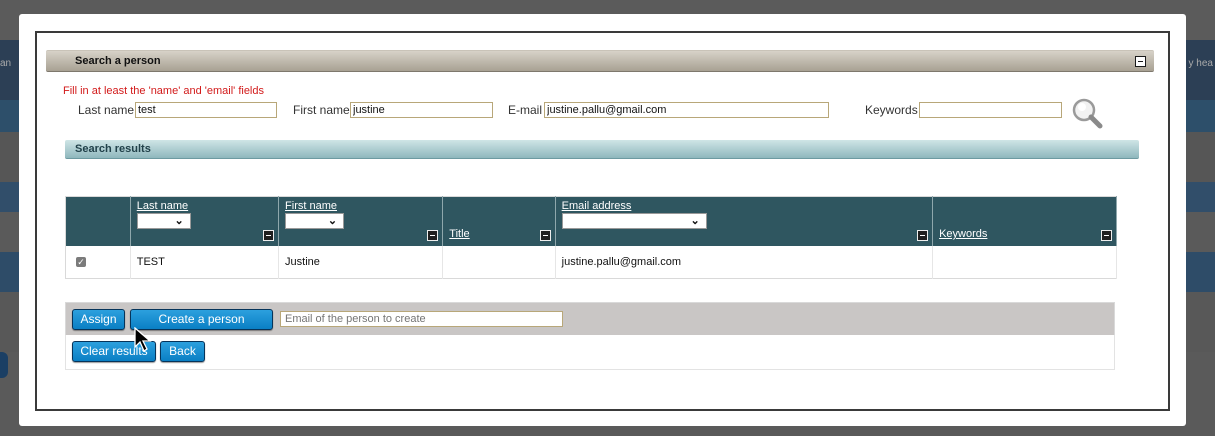  What do you see at coordinates (634, 221) in the screenshot?
I see `email-filter-select: ⌄` at bounding box center [634, 221].